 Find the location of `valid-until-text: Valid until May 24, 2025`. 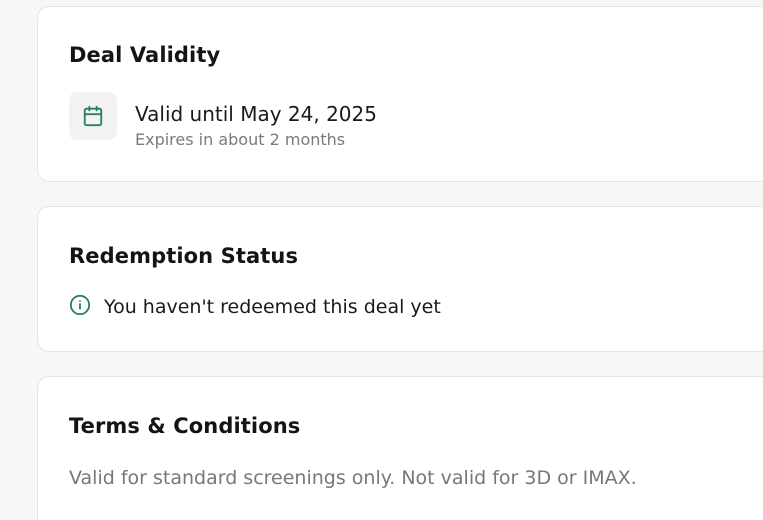

valid-until-text: Valid until May 24, 2025 is located at coordinates (256, 114).